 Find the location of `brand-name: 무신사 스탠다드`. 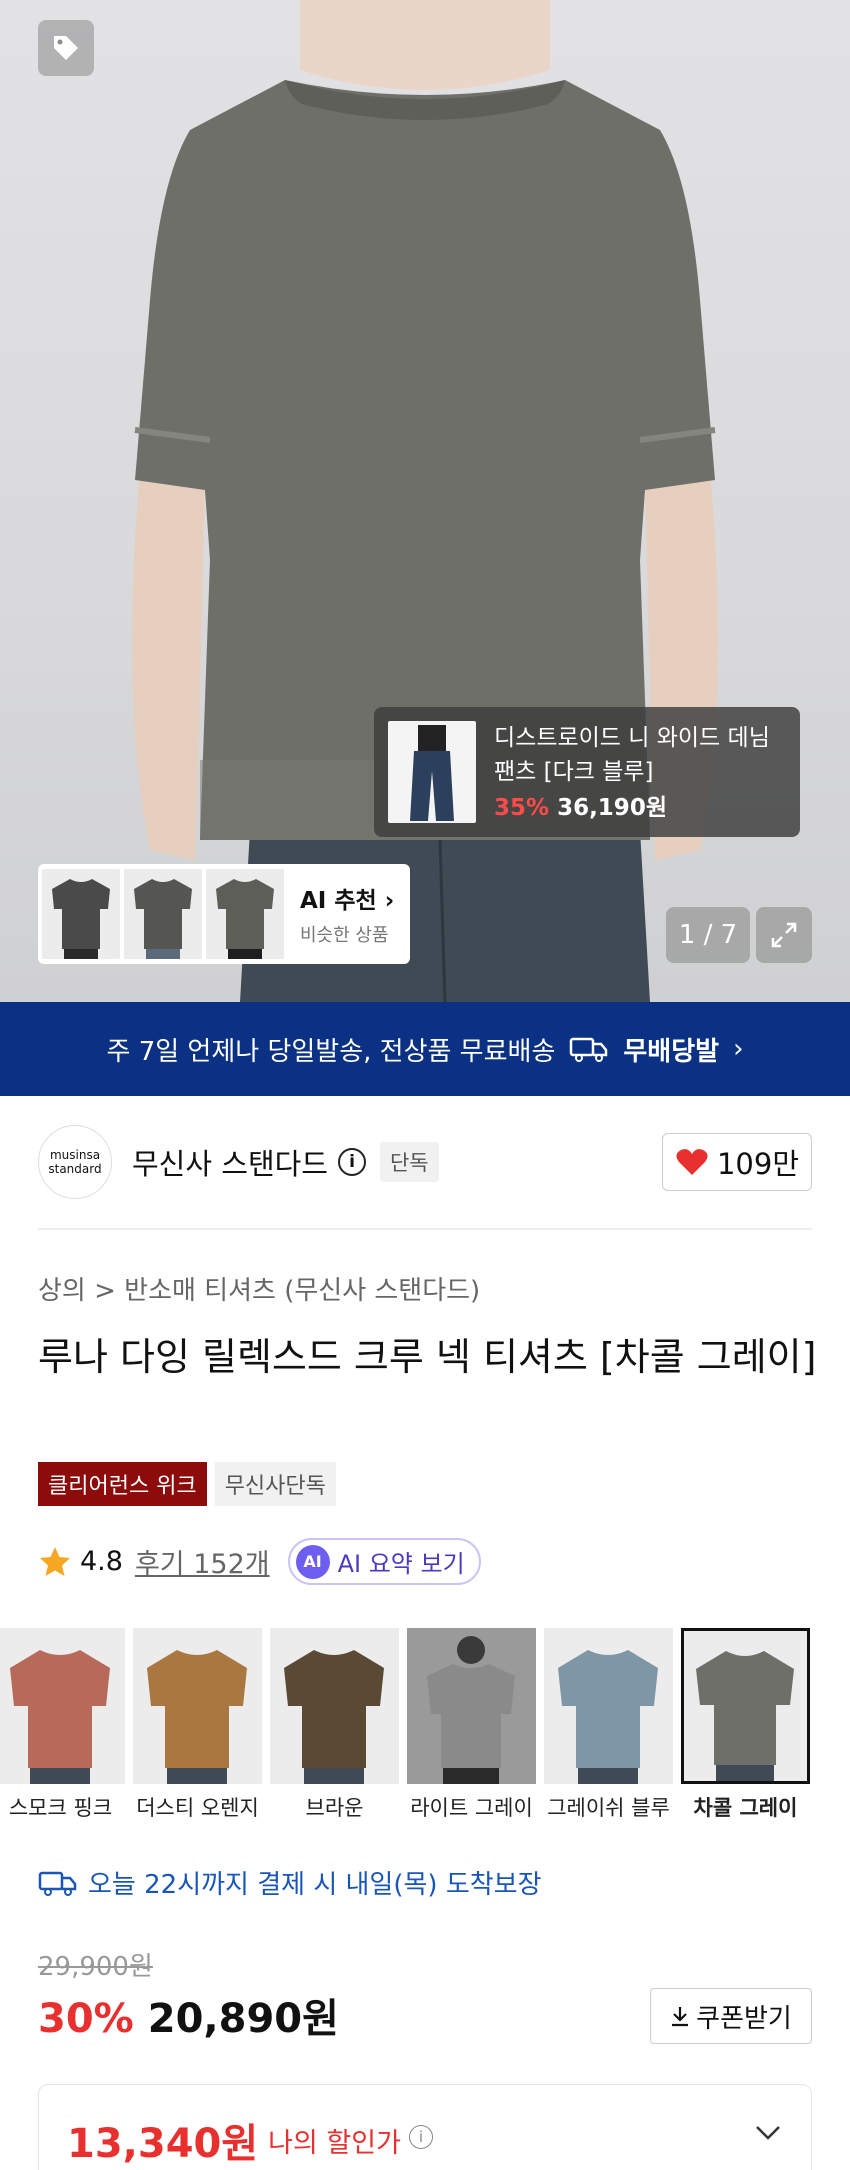

brand-name: 무신사 스탠다드 is located at coordinates (230, 1162).